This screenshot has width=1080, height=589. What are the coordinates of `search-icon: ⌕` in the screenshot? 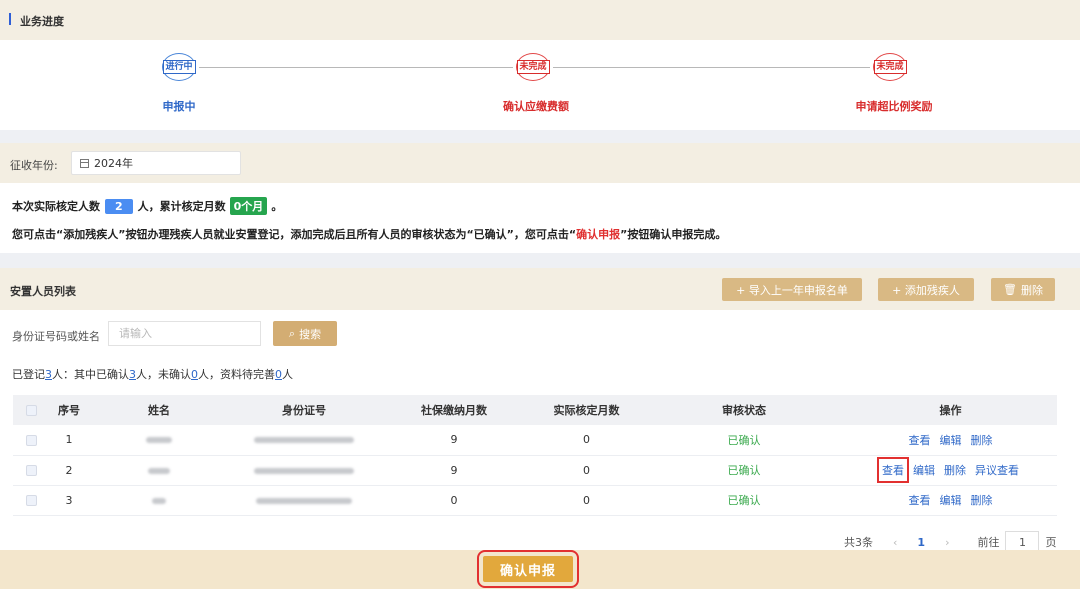 It's located at (292, 333).